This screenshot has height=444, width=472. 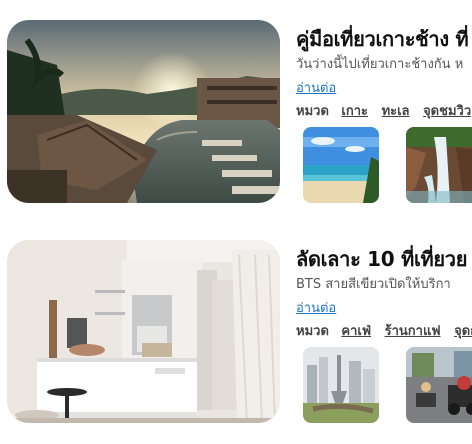 I want to click on article-title: คู่มือเที่ยวเกาะช้าง ที่, so click(x=382, y=39).